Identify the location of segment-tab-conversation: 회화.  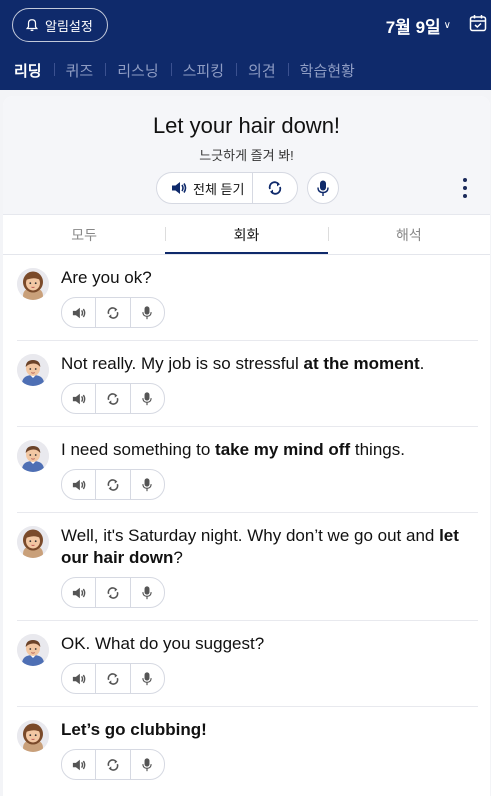
(246, 234).